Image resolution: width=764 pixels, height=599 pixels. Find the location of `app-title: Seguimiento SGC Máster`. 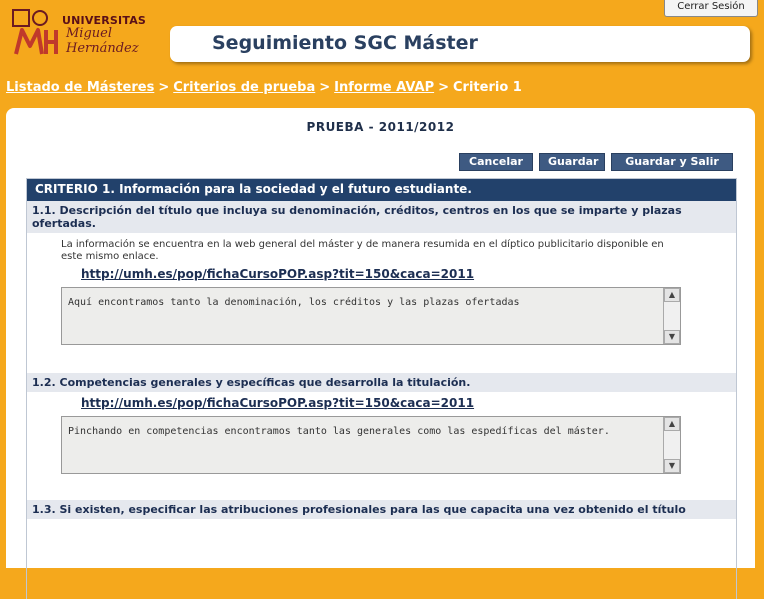

app-title: Seguimiento SGC Máster is located at coordinates (345, 43).